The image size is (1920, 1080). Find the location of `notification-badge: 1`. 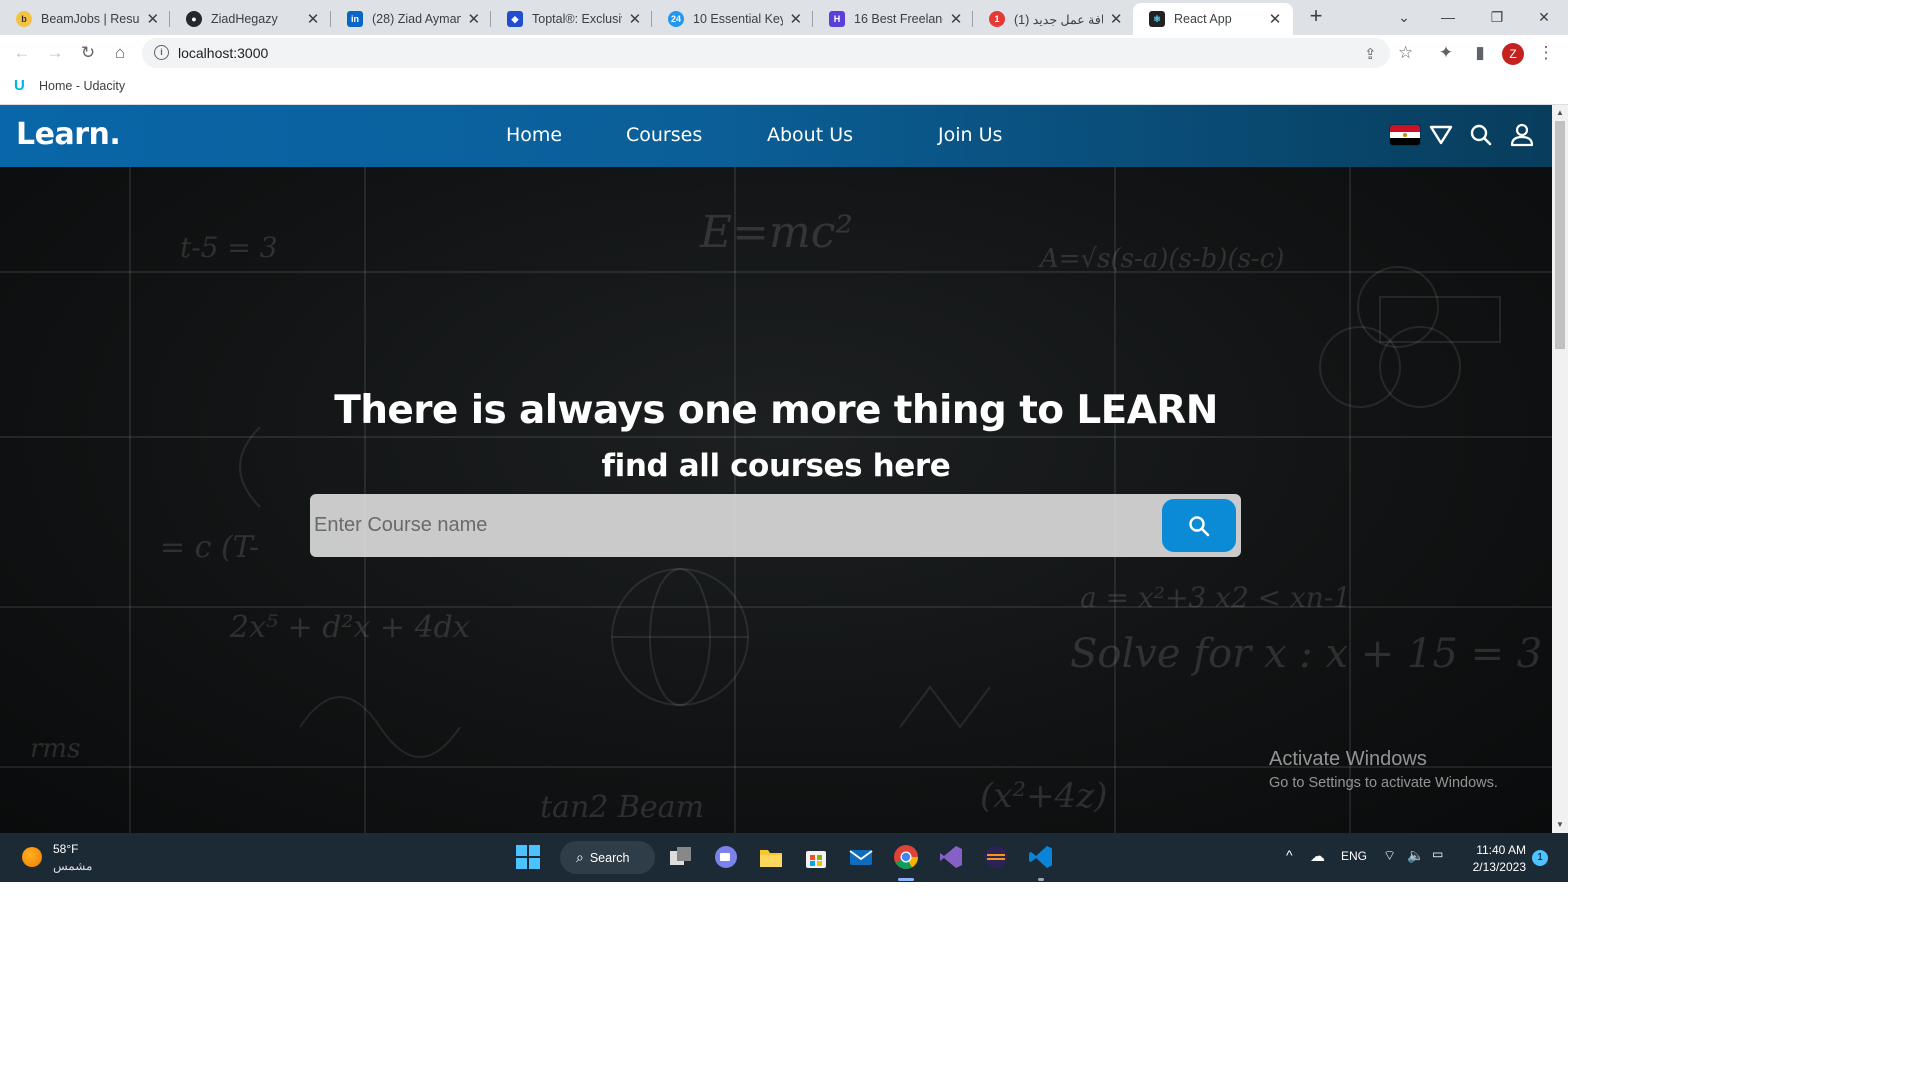

notification-badge: 1 is located at coordinates (1540, 858).